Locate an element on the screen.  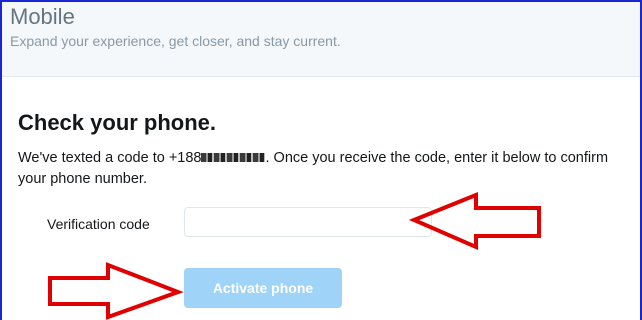
left-arrow-annotation is located at coordinates (474, 221).